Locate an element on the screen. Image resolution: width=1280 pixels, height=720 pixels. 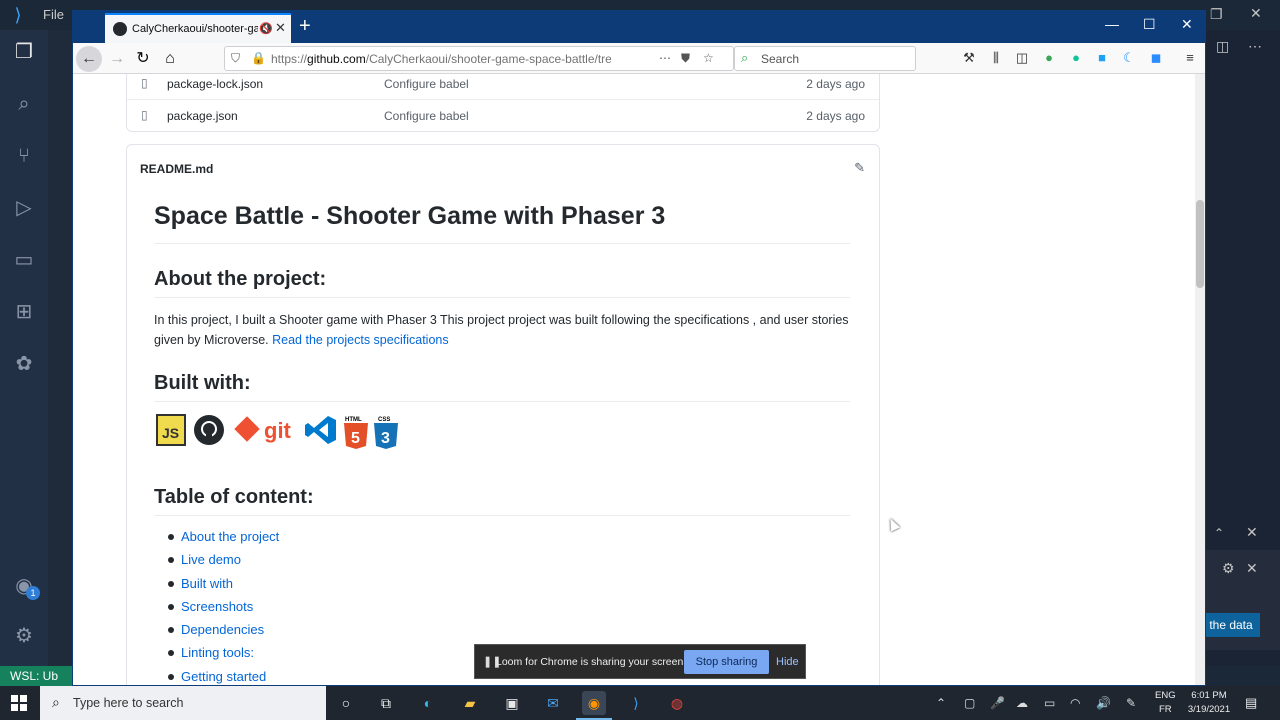
tab-bar: CalyCherkaoui/shooter-gam 🔇 ✕ + — ☐ ✕ is located at coordinates (639, 27).